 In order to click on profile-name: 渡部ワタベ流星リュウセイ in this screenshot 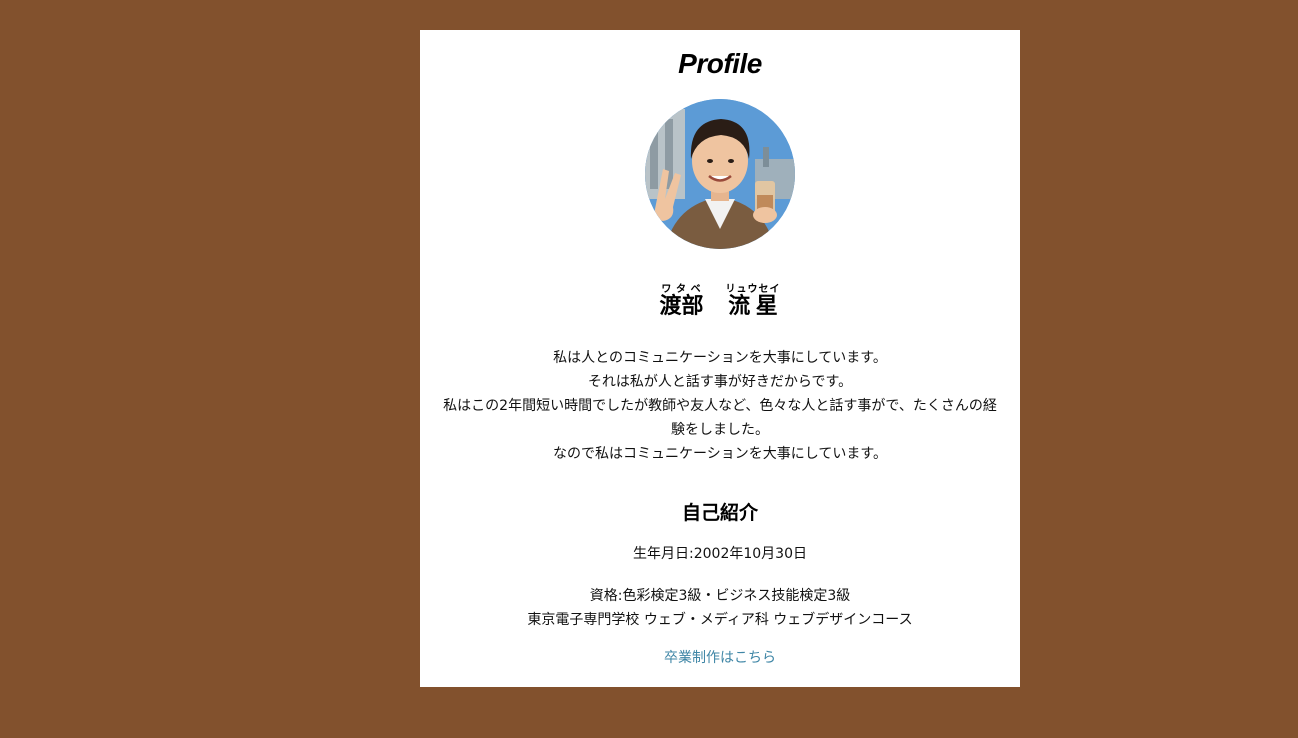, I will do `click(720, 302)`.